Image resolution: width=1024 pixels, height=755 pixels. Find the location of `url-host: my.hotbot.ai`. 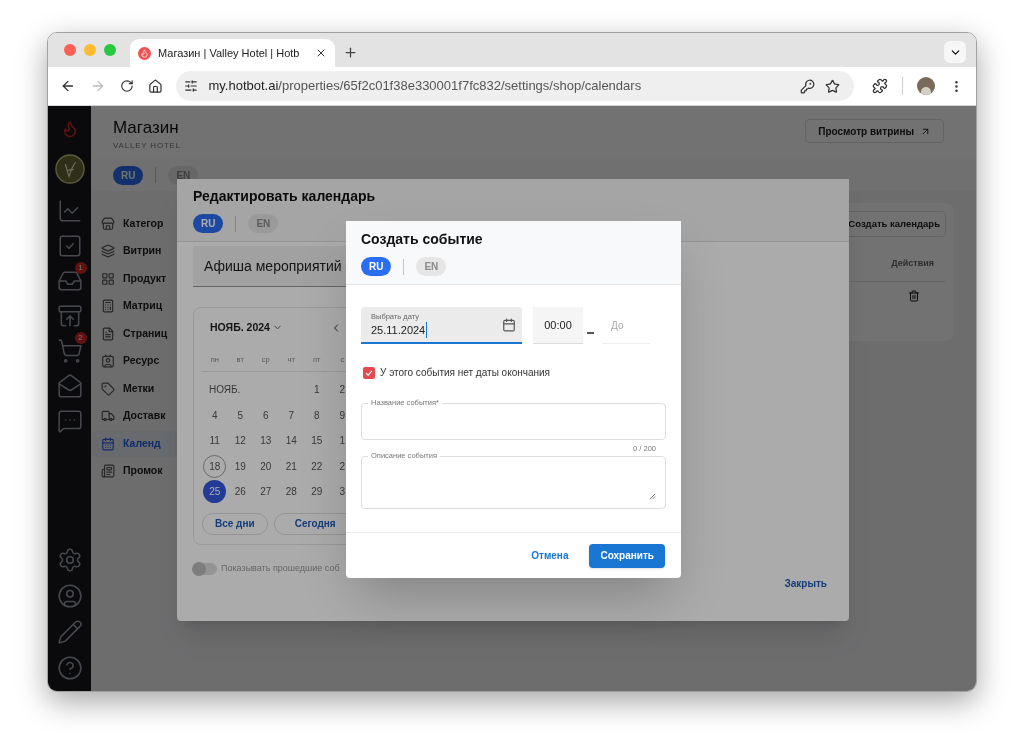

url-host: my.hotbot.ai is located at coordinates (243, 86).